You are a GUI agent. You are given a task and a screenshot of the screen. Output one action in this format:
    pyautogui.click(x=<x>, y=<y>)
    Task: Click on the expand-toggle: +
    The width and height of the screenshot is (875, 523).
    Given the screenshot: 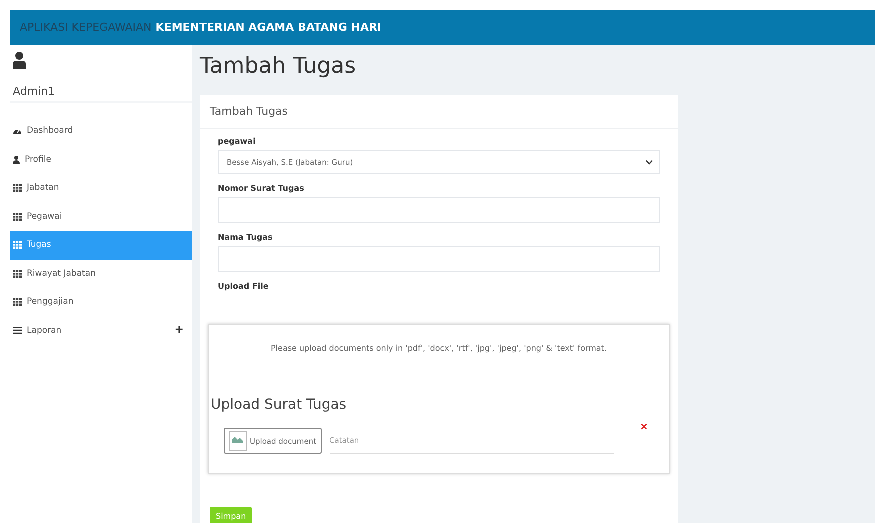 What is the action you would take?
    pyautogui.click(x=179, y=329)
    